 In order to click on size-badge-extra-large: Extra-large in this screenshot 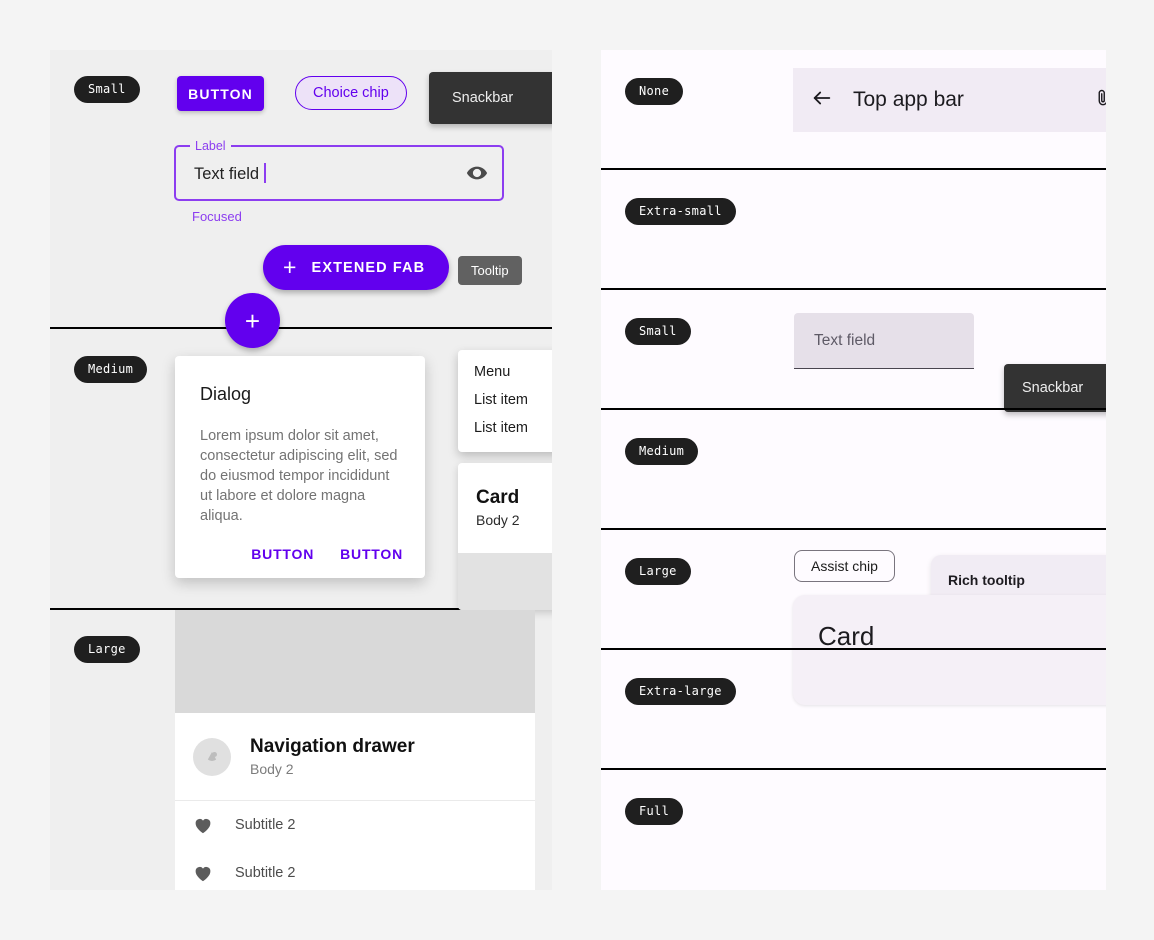, I will do `click(680, 691)`.